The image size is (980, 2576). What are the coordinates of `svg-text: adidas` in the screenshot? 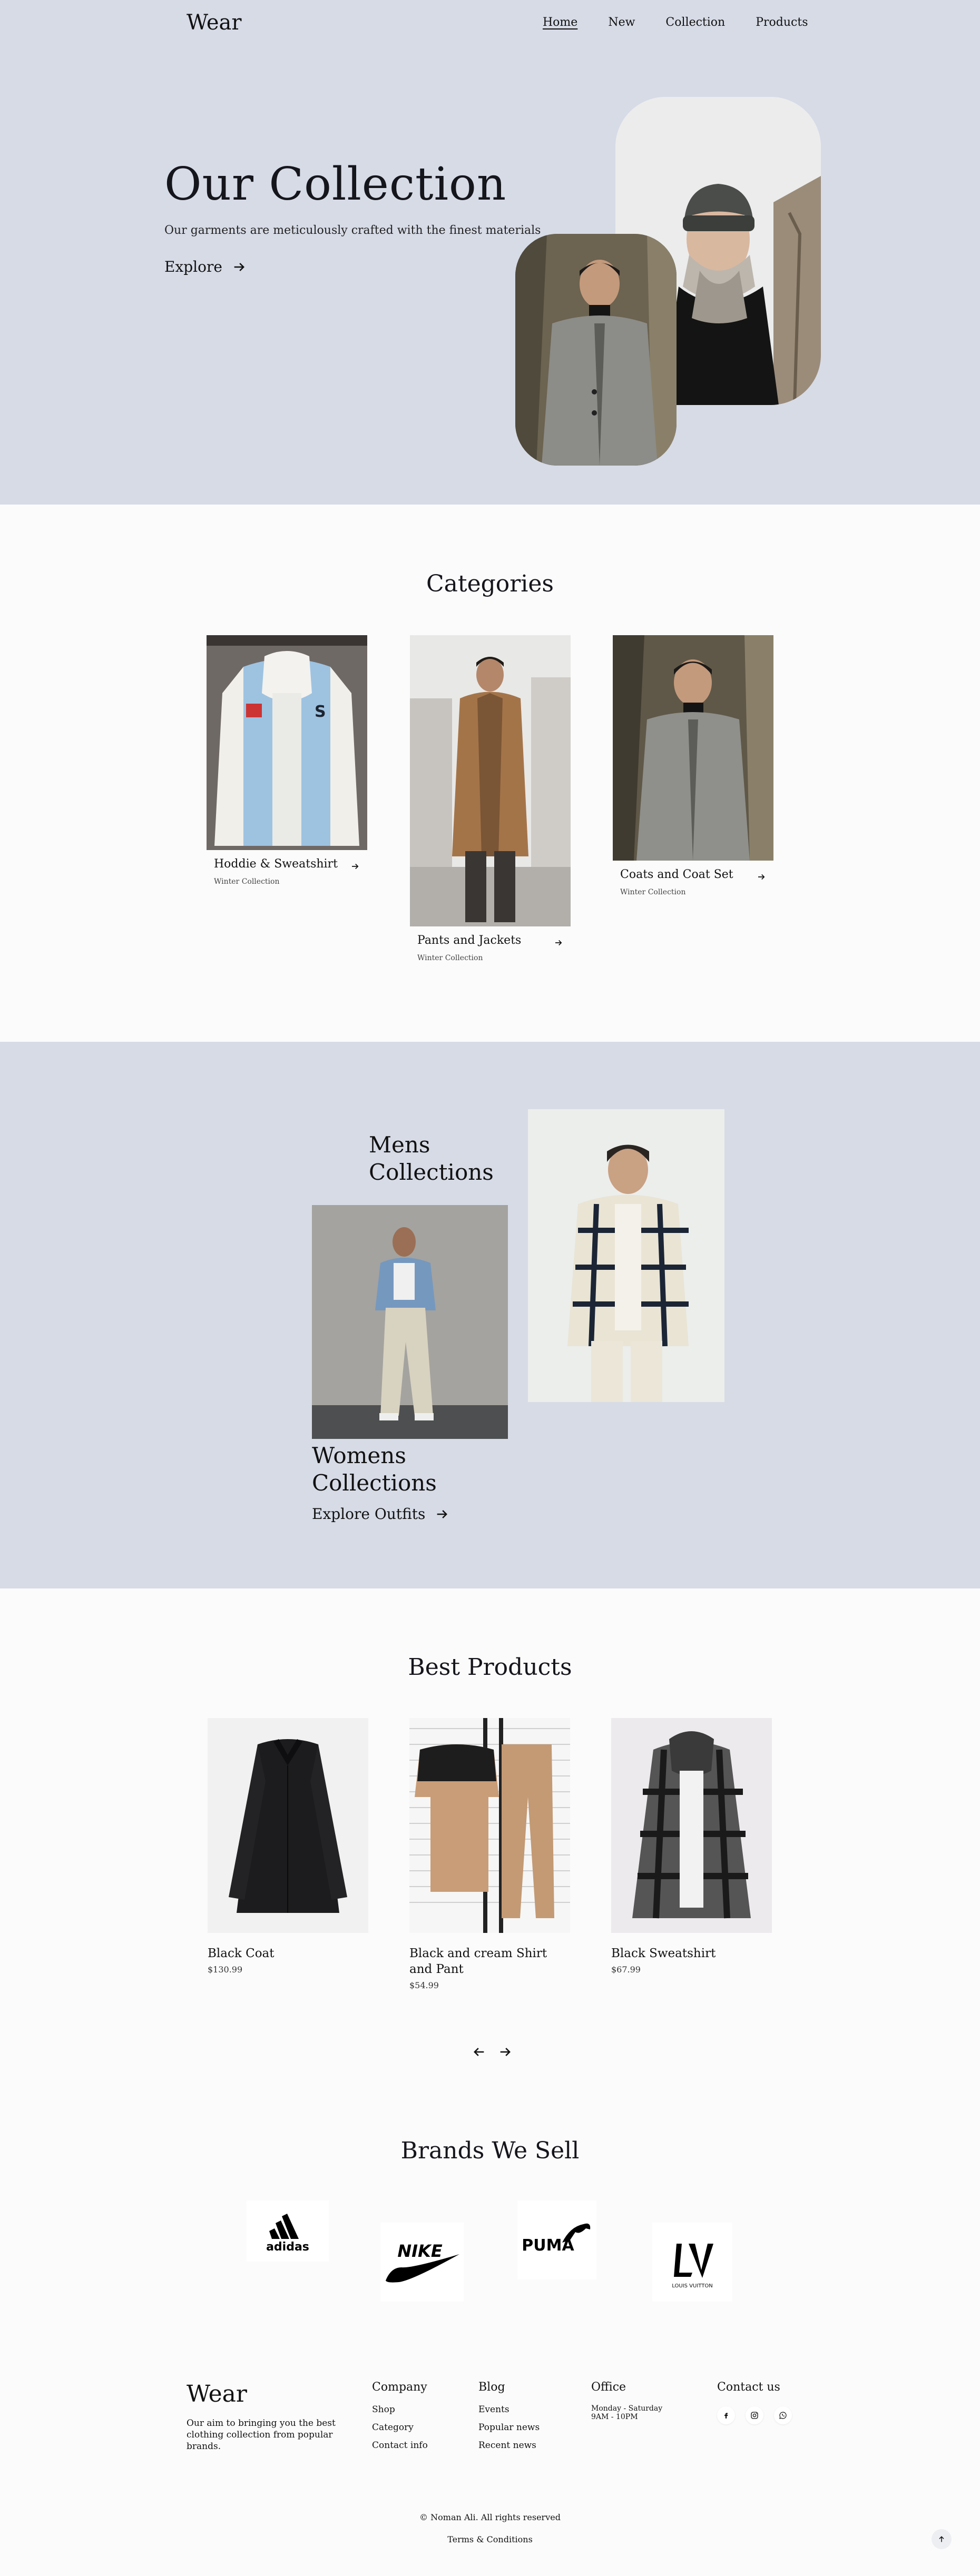 It's located at (287, 2247).